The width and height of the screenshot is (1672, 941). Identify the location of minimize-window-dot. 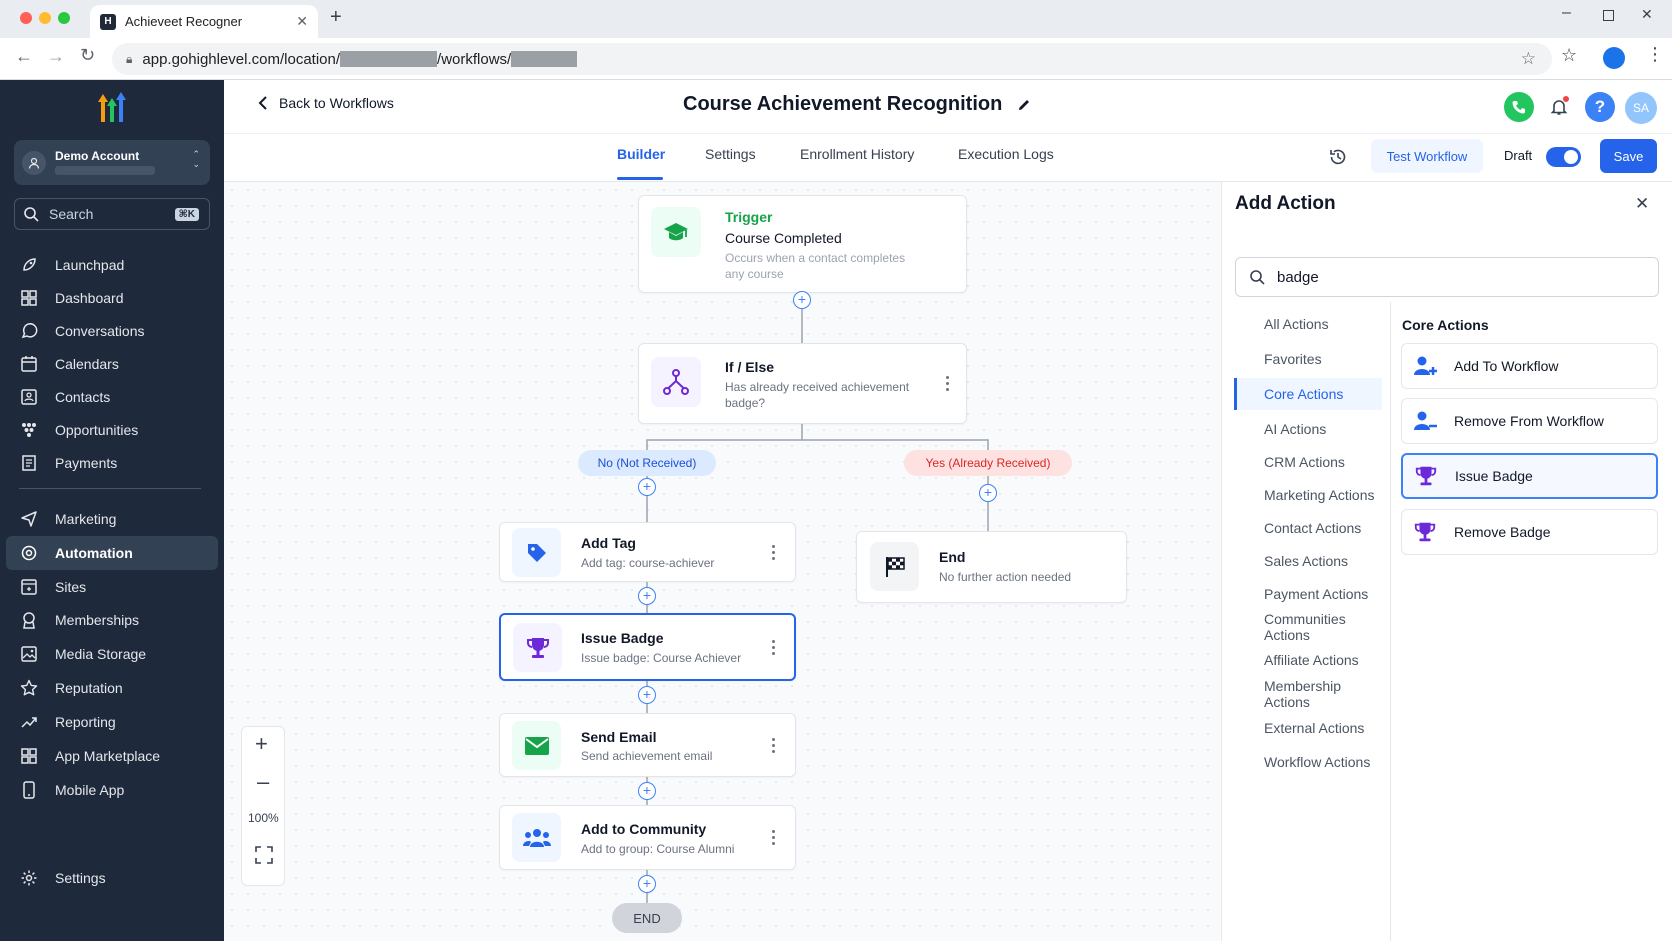
(45, 18).